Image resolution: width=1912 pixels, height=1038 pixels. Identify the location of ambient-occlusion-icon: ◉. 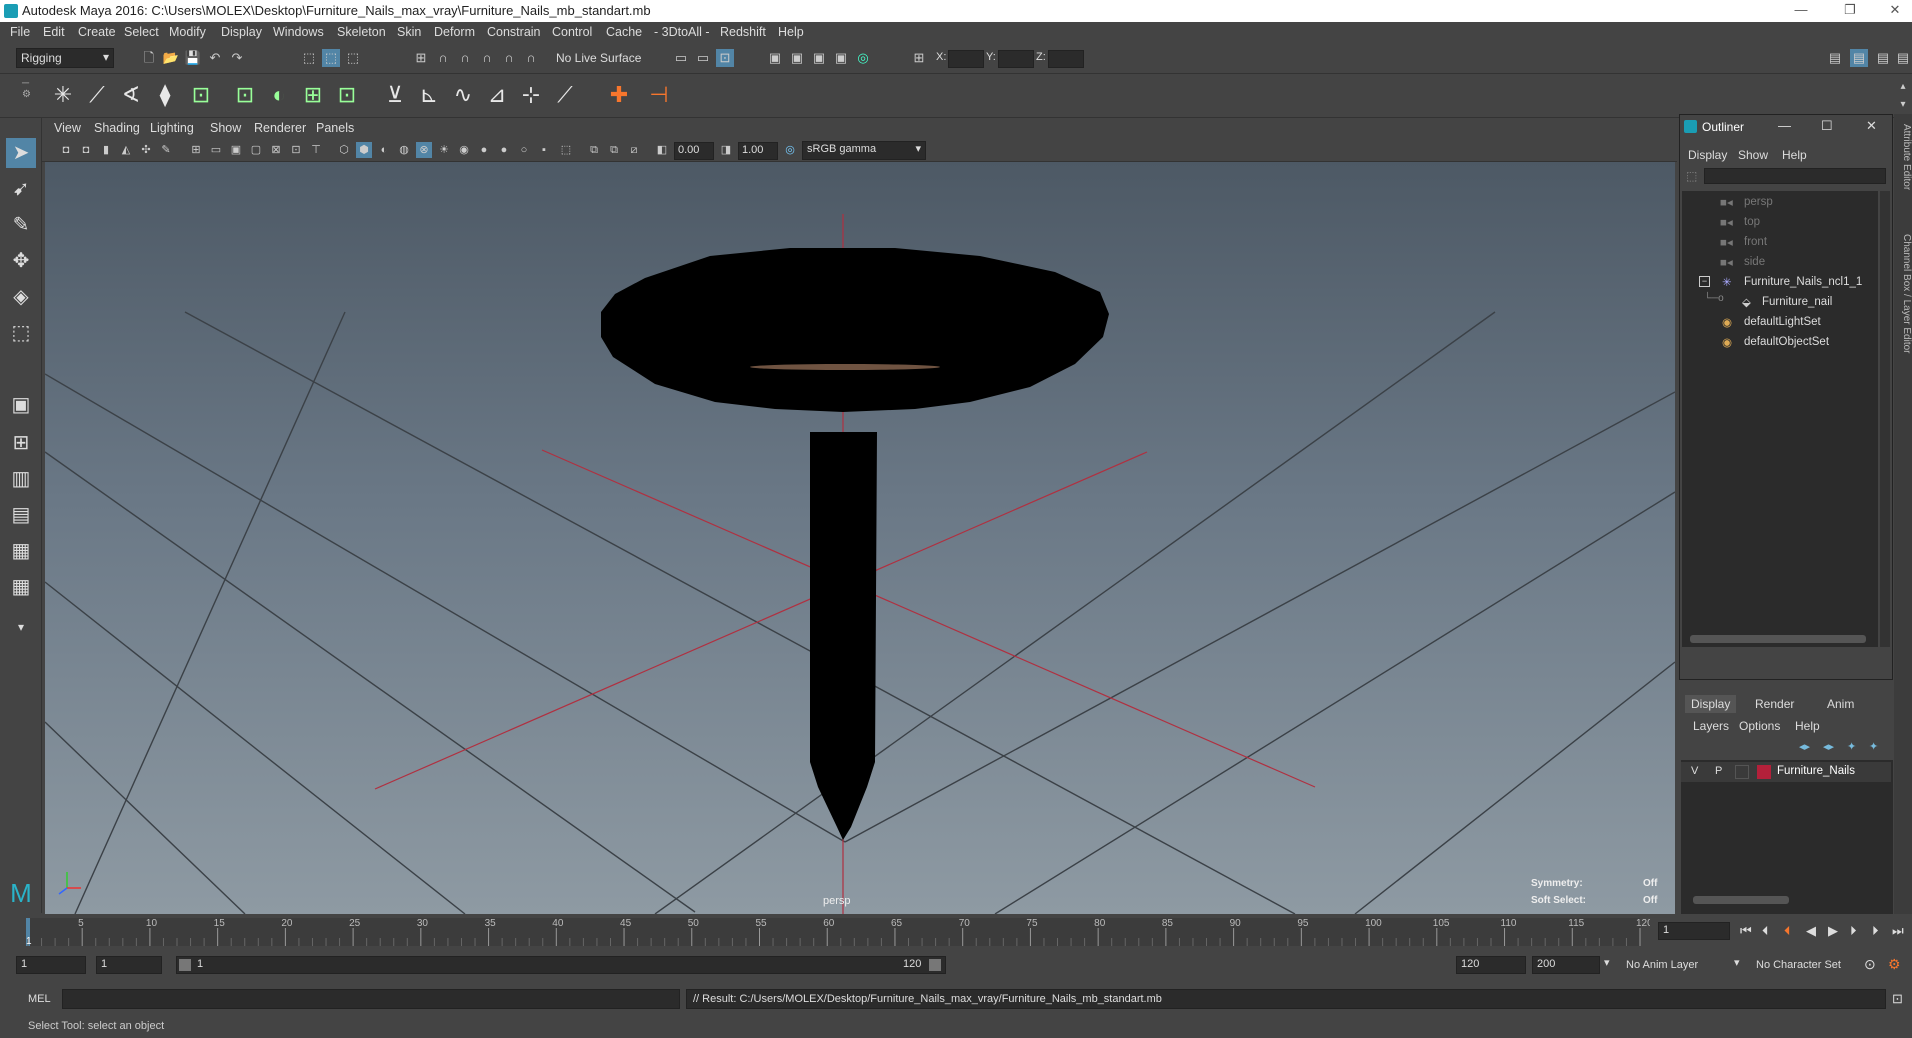
(464, 150).